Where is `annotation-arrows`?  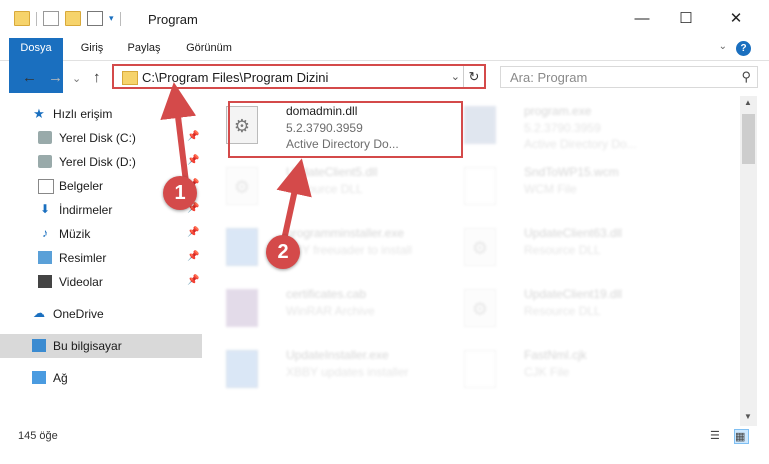 annotation-arrows is located at coordinates (236, 161).